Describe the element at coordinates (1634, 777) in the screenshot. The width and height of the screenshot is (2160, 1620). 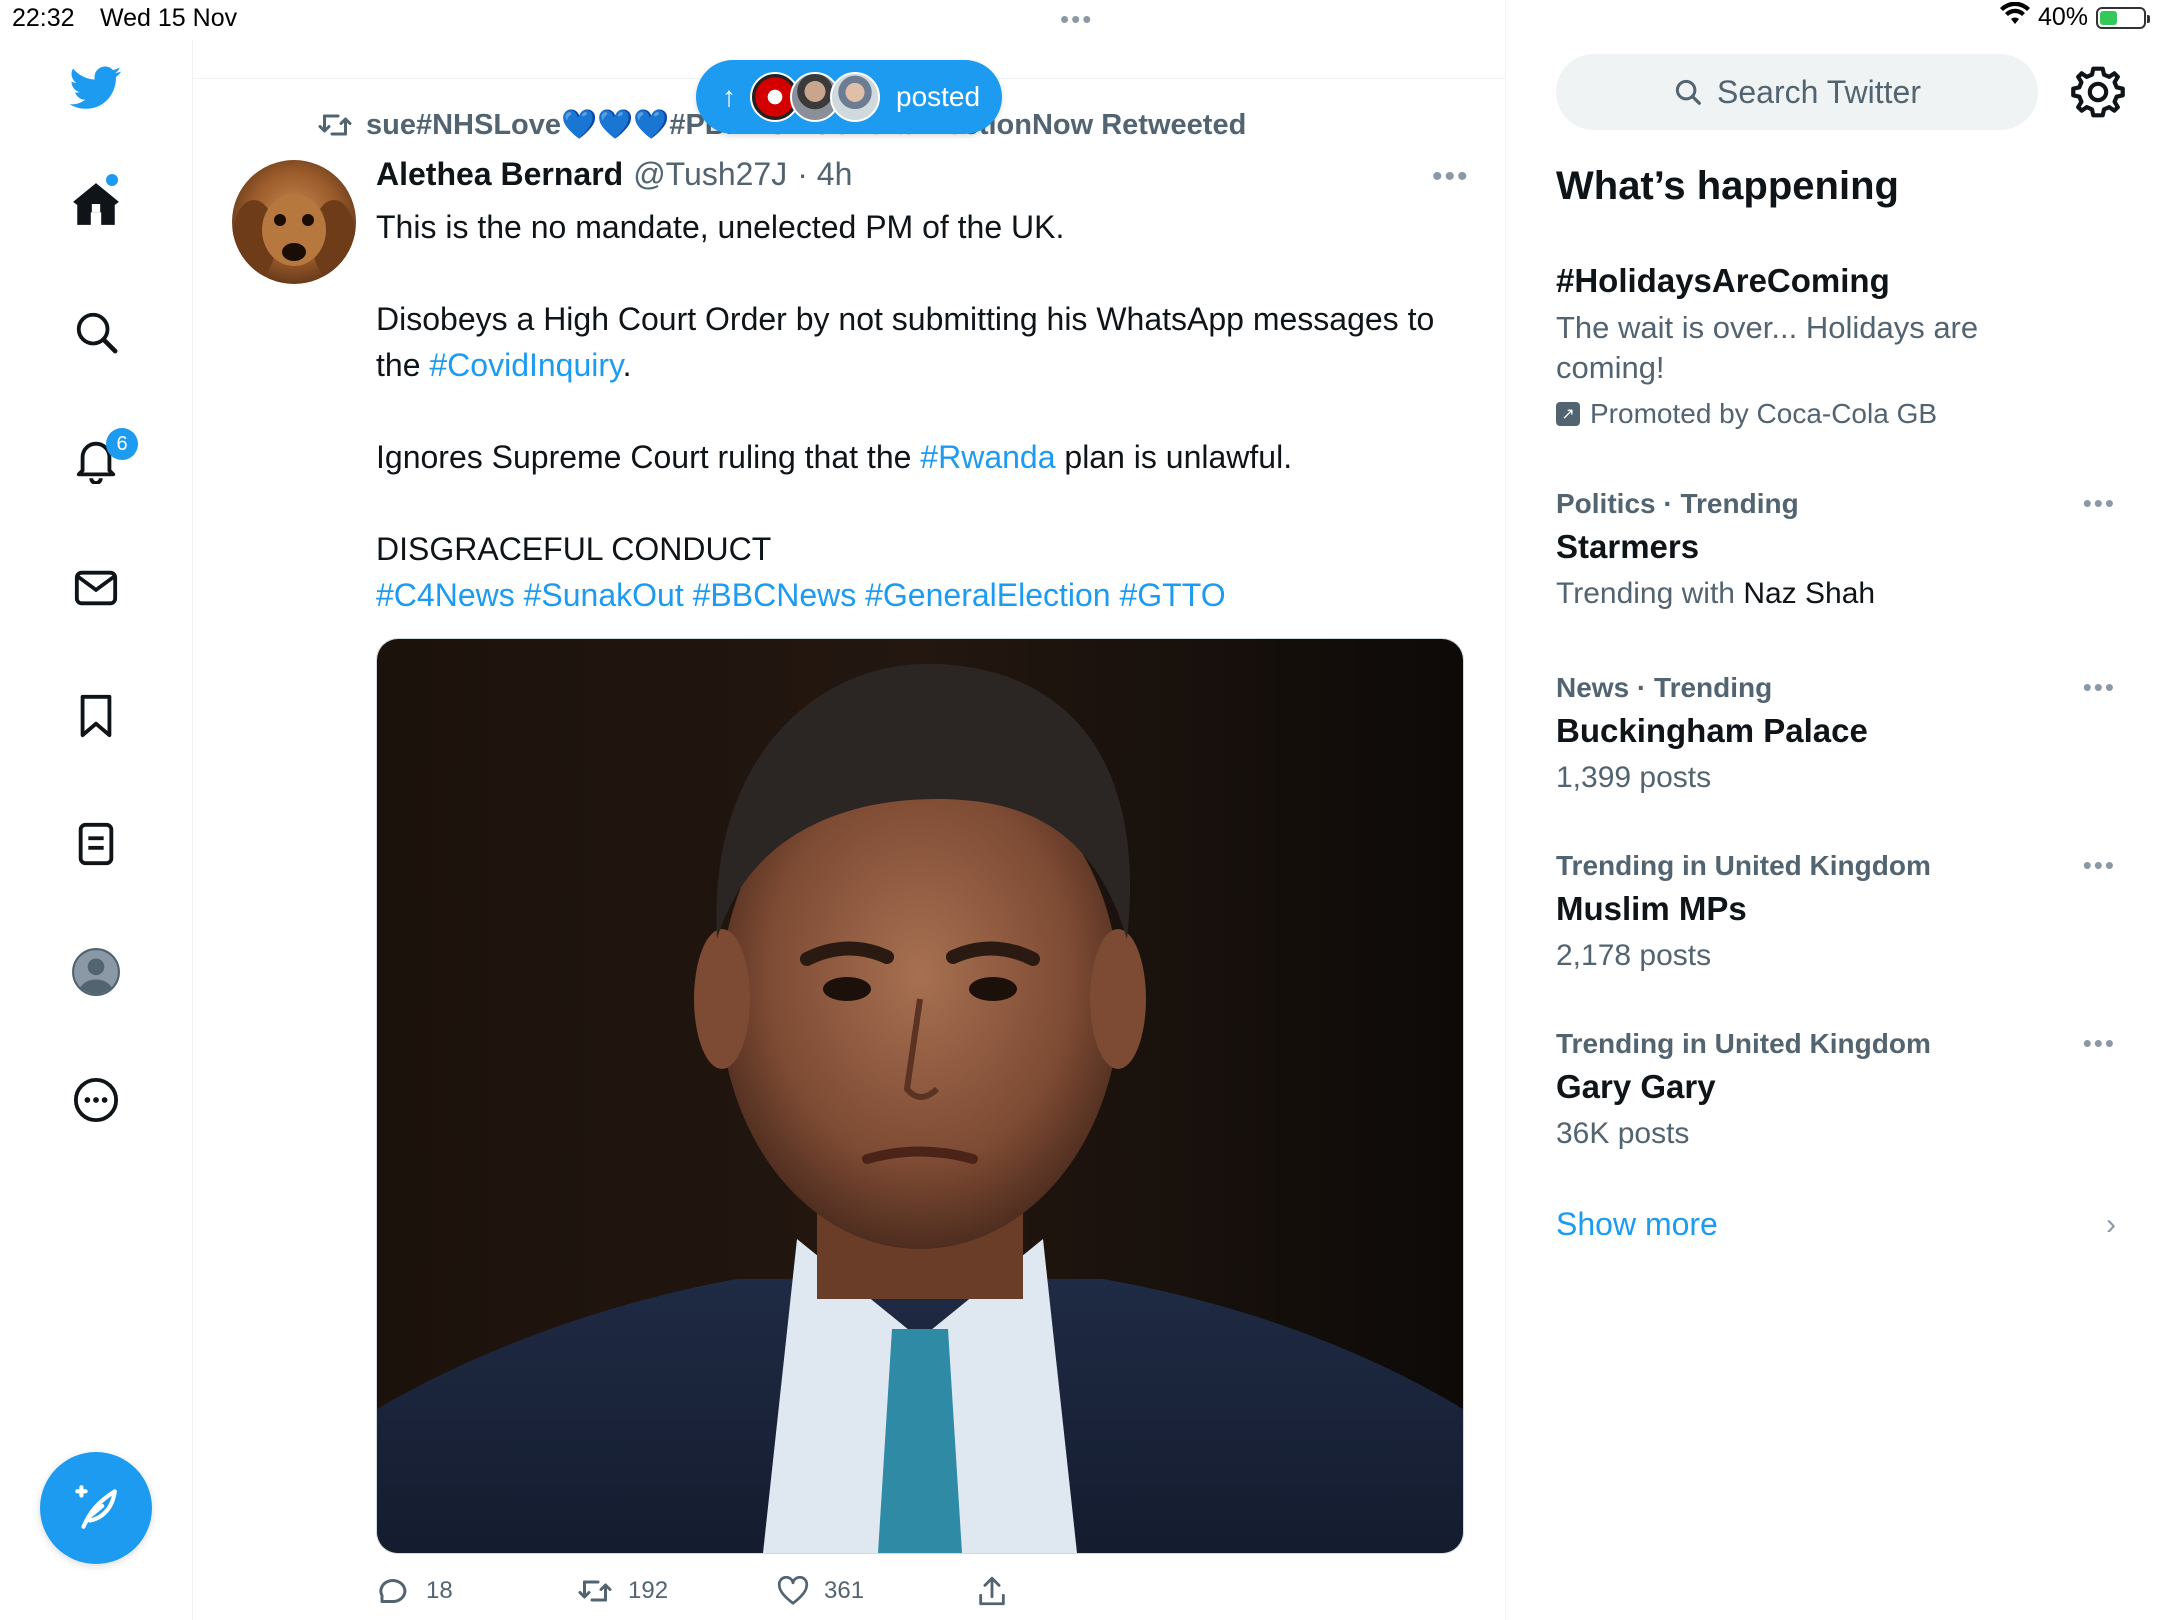
I see `trend-subtitle: 1,399 posts` at that location.